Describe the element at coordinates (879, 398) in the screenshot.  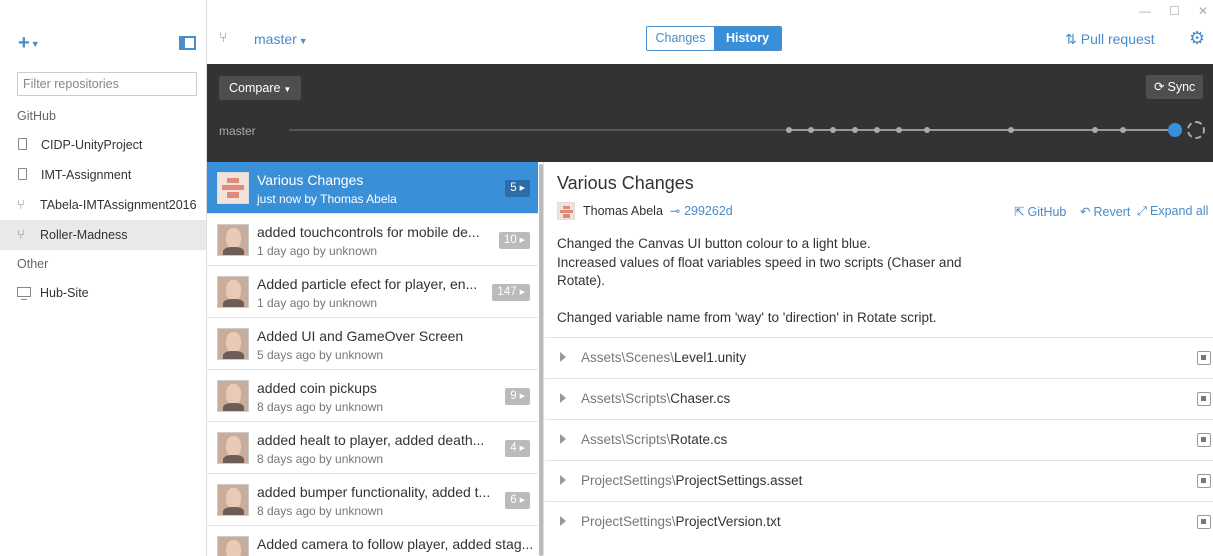
I see `file-row: Assets\Scripts\Chaser.cs` at that location.